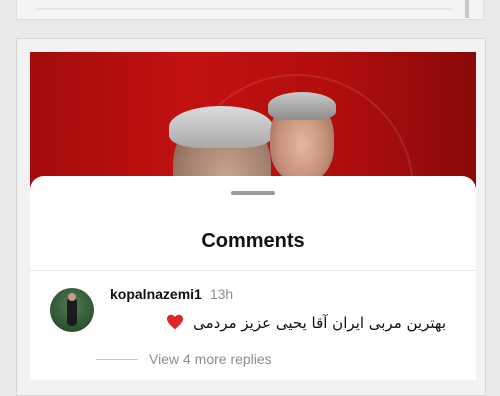 Image resolution: width=500 pixels, height=396 pixels. Describe the element at coordinates (156, 294) in the screenshot. I see `comment-username: kopalnazemi1` at that location.